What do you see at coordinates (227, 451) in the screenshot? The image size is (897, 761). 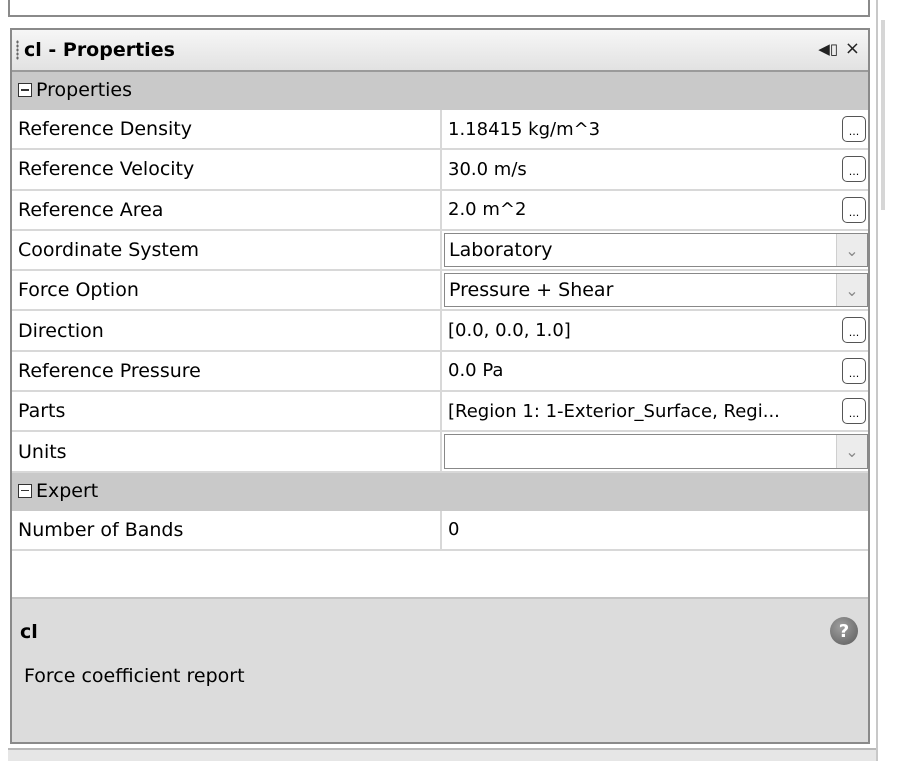 I see `property-name: Units` at bounding box center [227, 451].